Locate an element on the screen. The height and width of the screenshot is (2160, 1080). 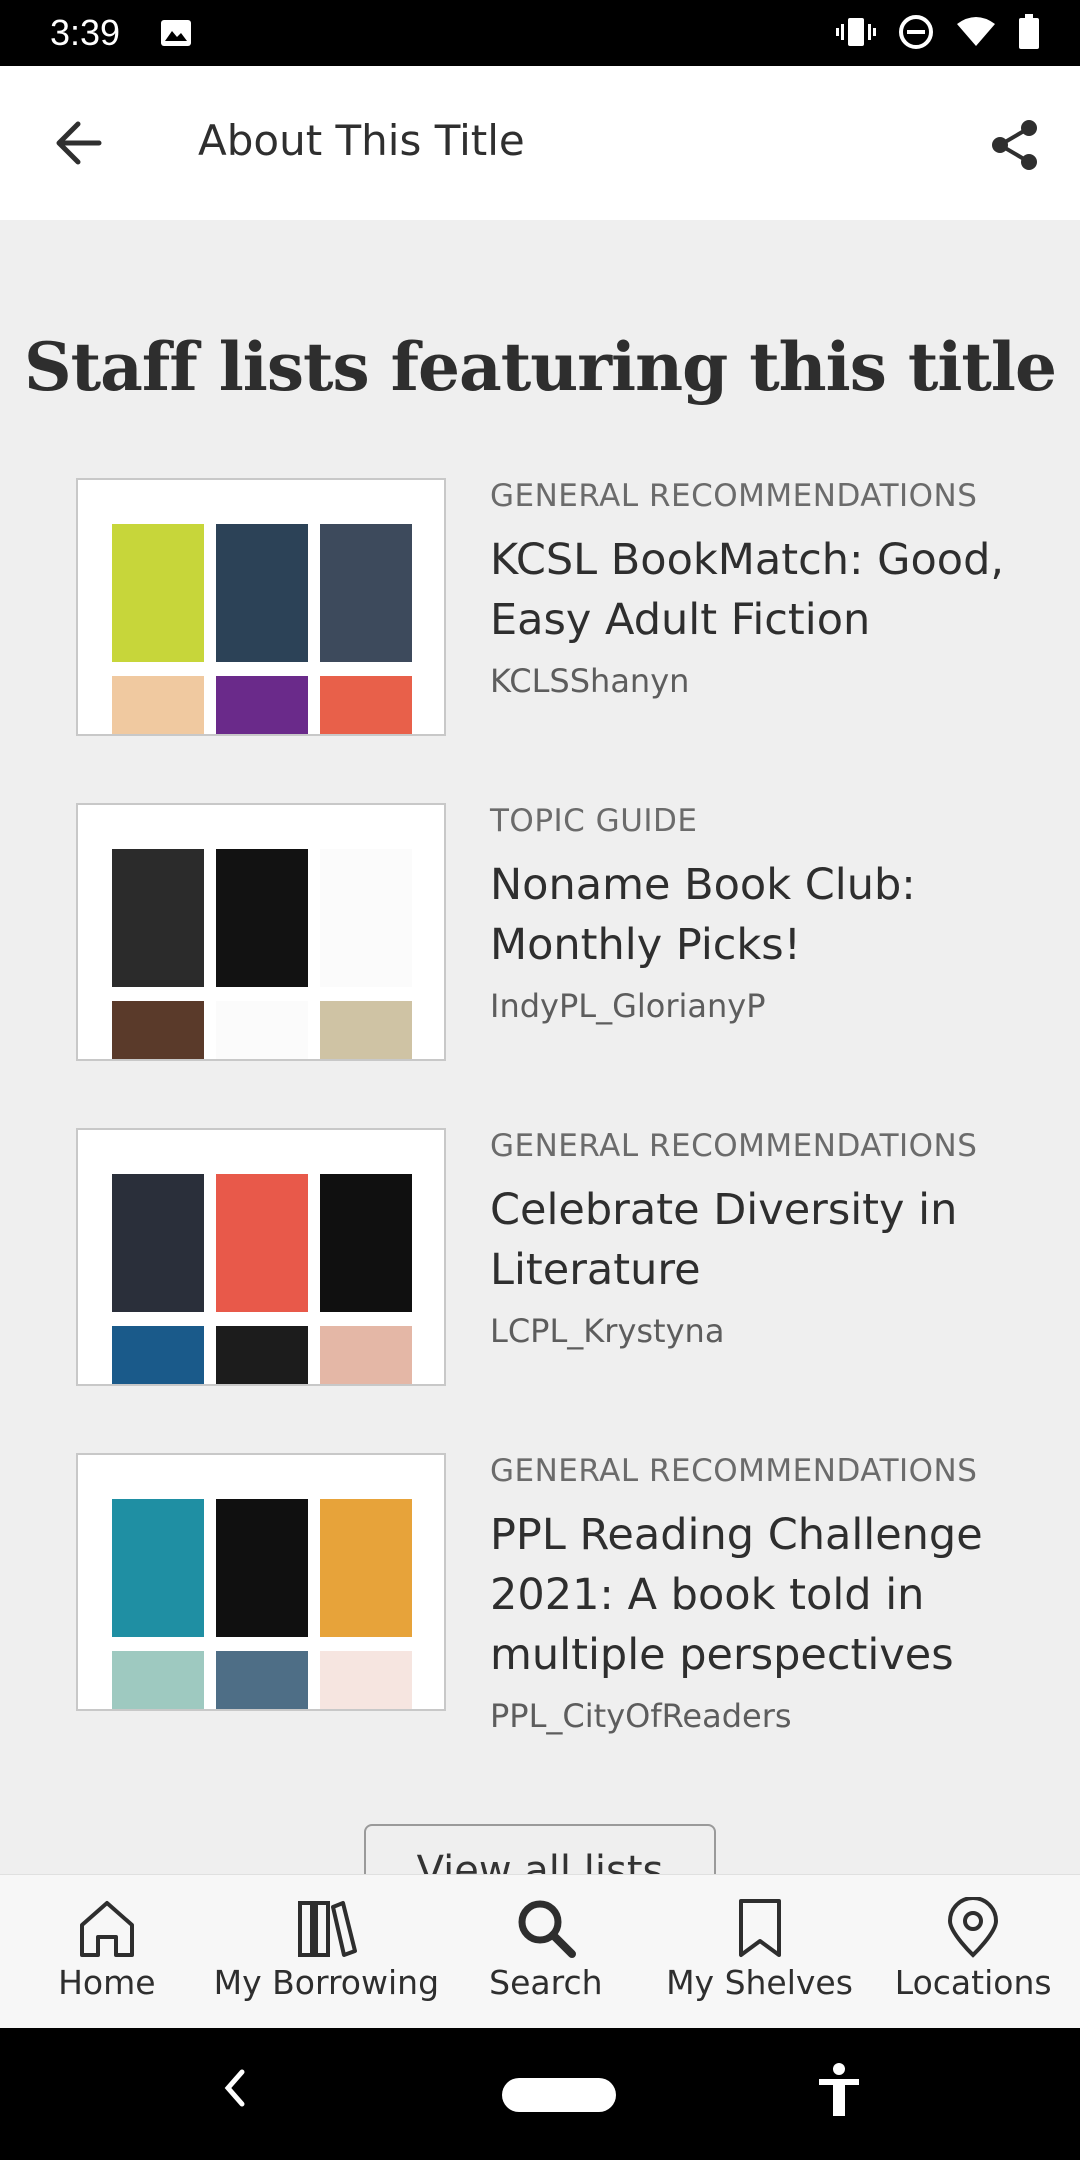
list-author: IndyPL_GlorianyP is located at coordinates (628, 1006).